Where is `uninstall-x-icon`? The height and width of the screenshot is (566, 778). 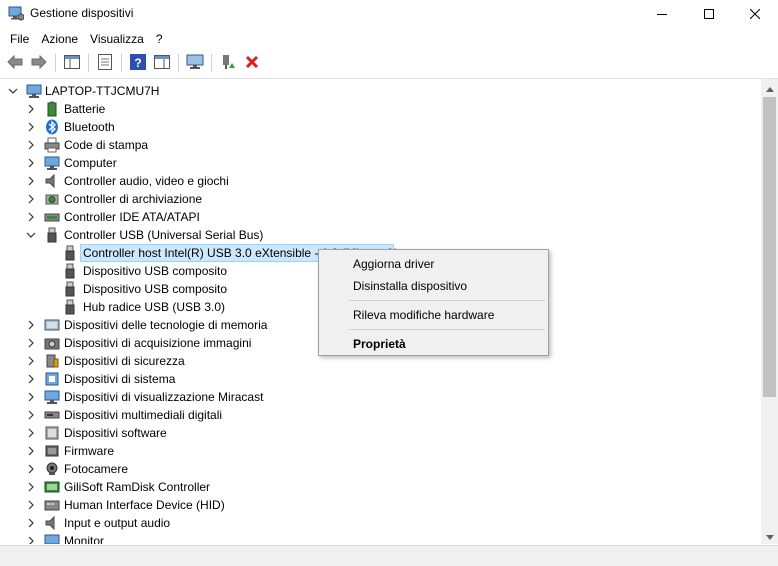 uninstall-x-icon is located at coordinates (252, 63).